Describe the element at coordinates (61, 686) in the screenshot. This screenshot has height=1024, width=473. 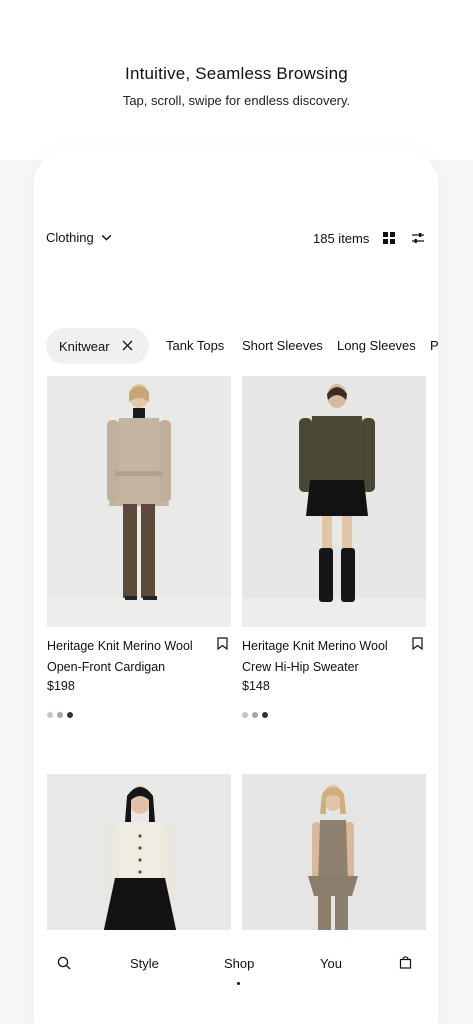
I see `product-price: $198` at that location.